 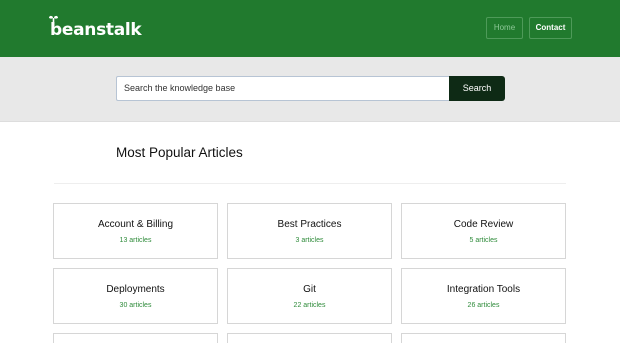 I want to click on nav-contact-button: Contact, so click(x=550, y=28).